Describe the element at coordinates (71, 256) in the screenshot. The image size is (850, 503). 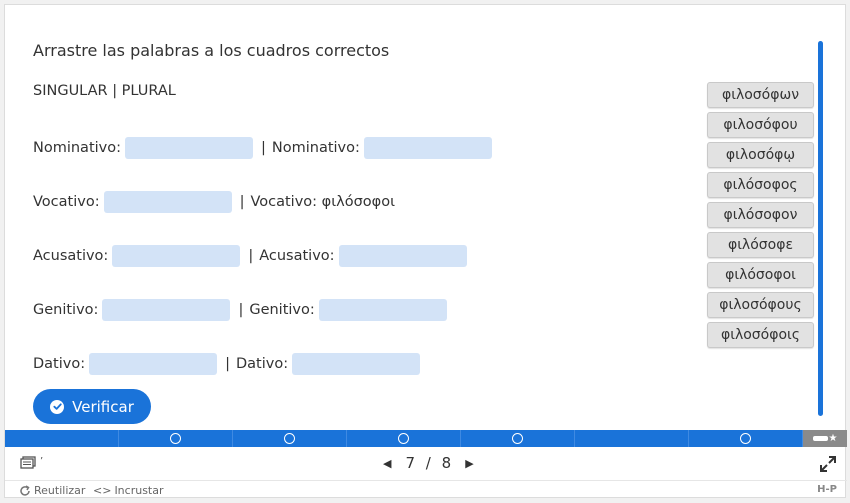
I see `singular-label: Acusativo:` at that location.